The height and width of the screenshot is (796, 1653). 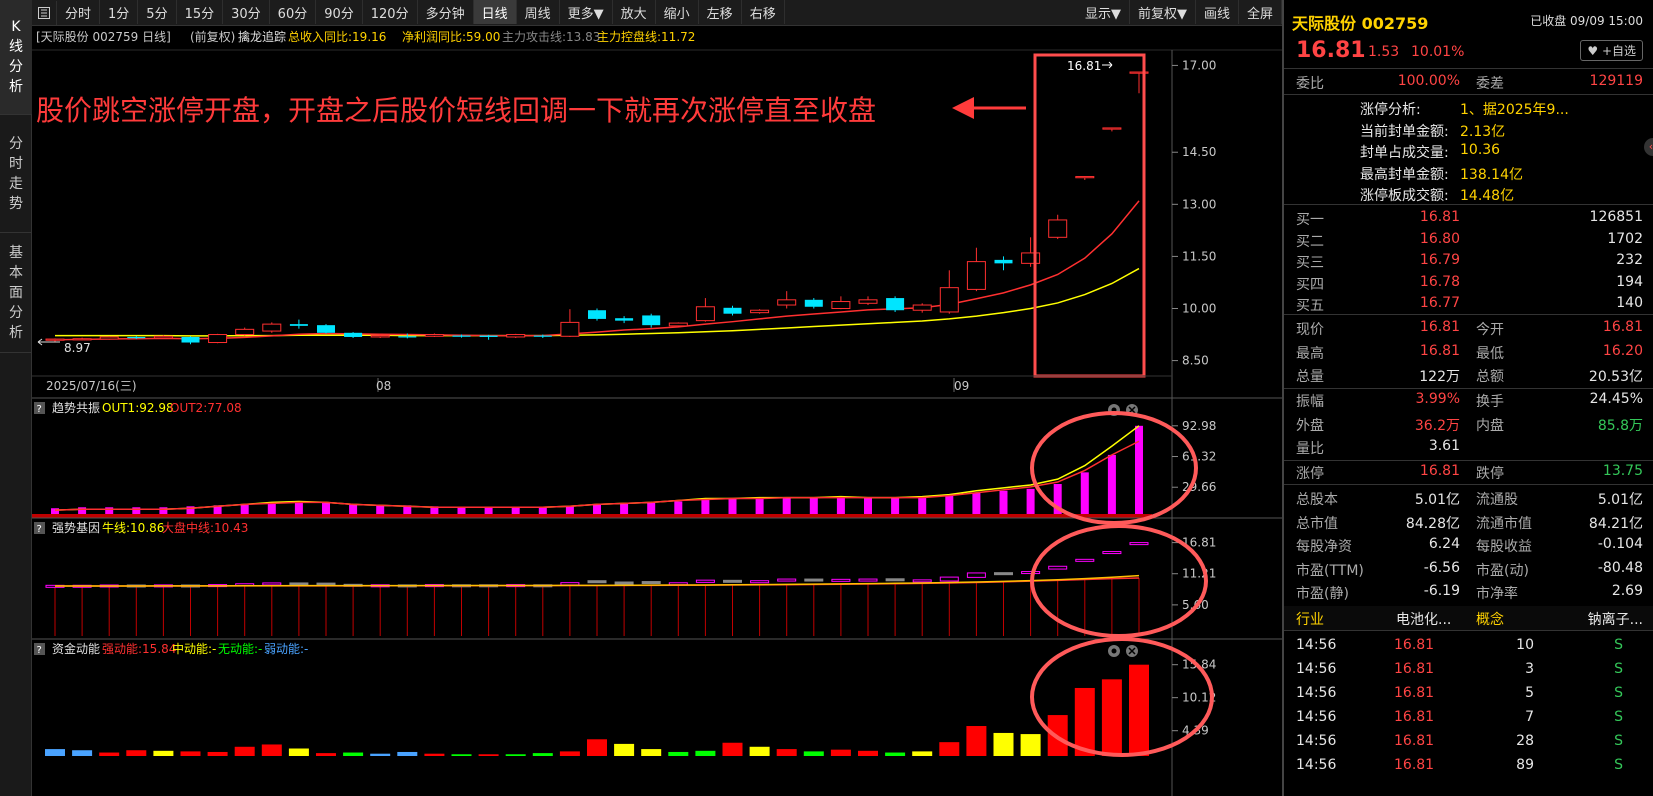 I want to click on tick-volume: 89, so click(x=1525, y=765).